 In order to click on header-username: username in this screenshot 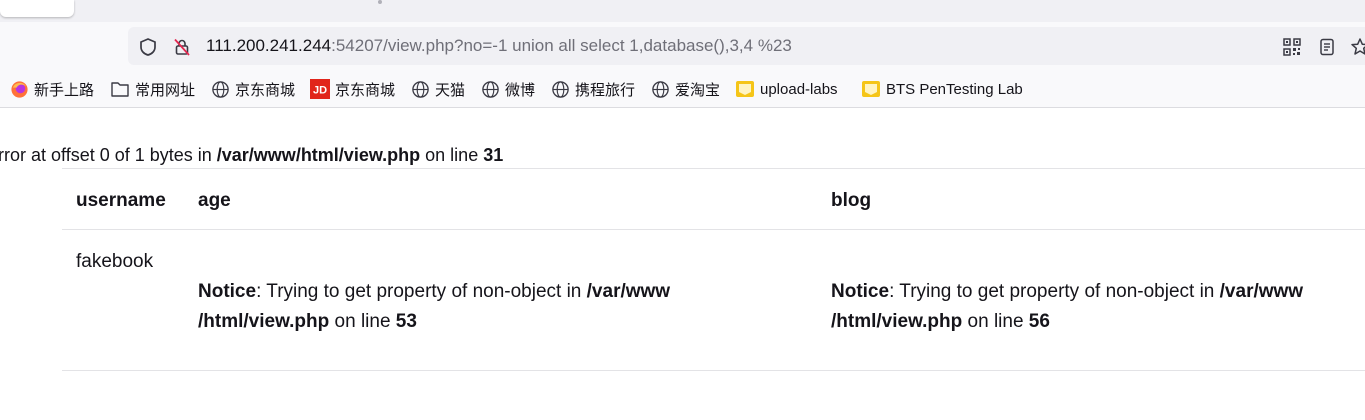, I will do `click(121, 200)`.